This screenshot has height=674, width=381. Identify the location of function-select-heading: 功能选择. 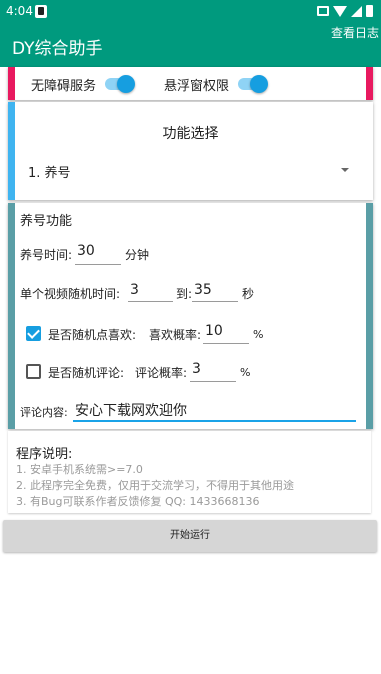
(190, 134).